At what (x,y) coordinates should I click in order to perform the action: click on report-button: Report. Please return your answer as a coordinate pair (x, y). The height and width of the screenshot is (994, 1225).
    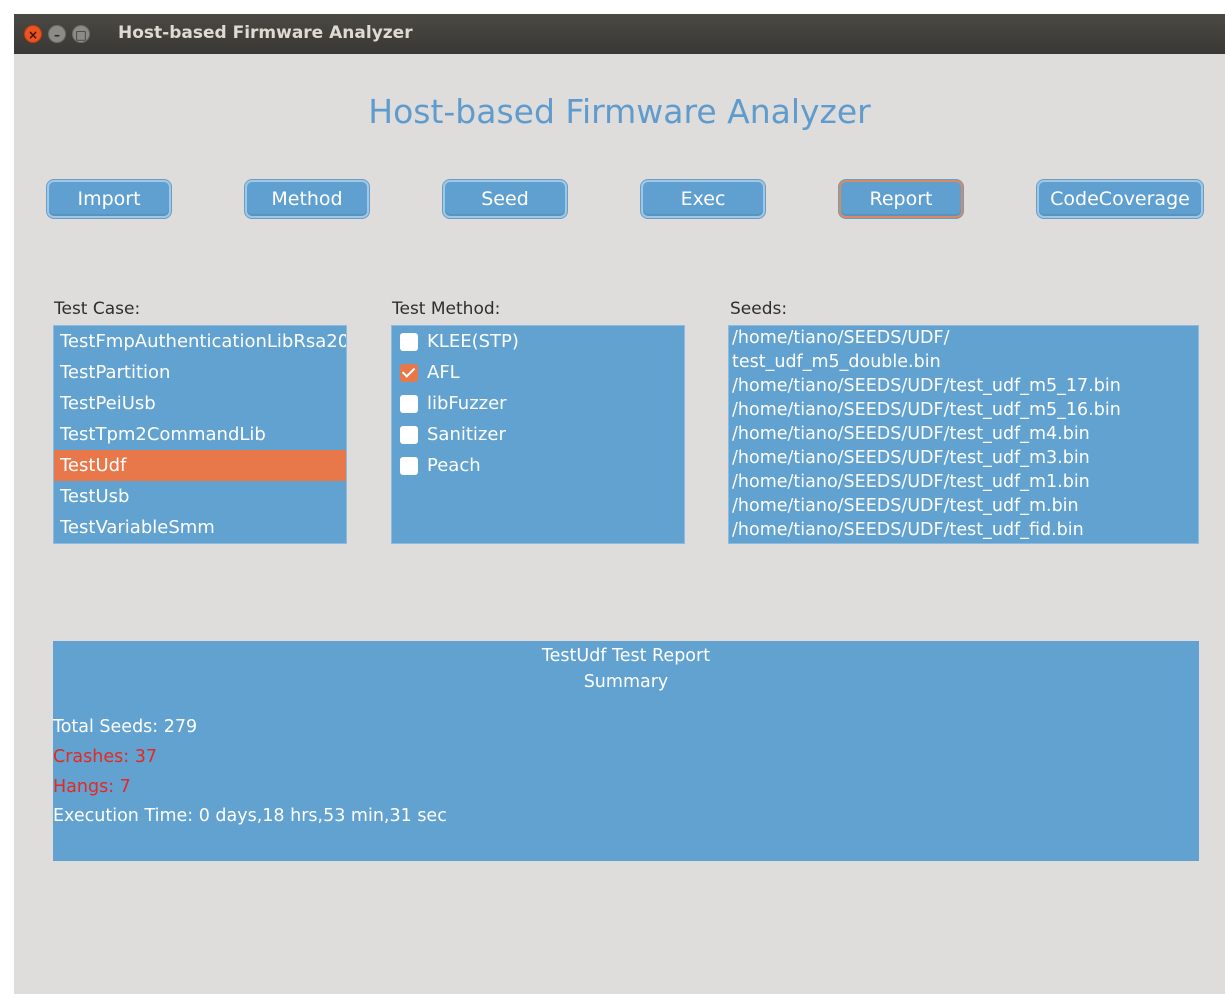
    Looking at the image, I should click on (901, 199).